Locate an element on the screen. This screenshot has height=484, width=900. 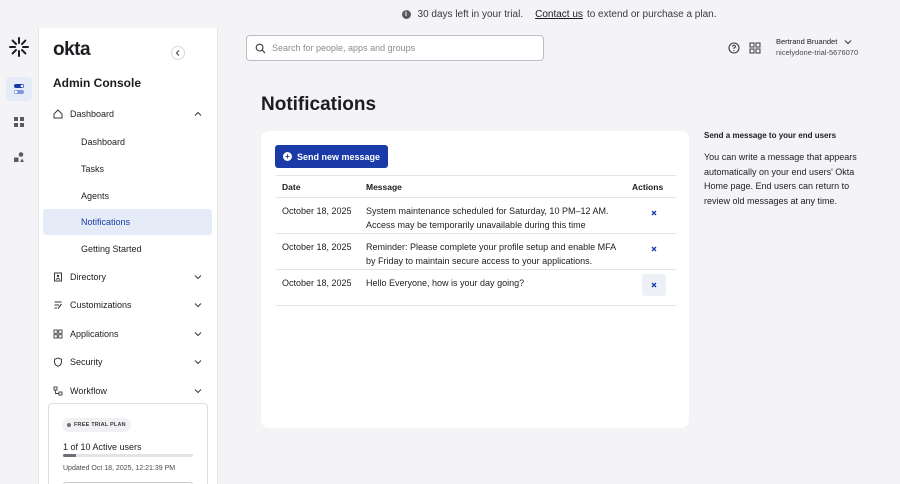
rail-apps-button is located at coordinates (19, 122).